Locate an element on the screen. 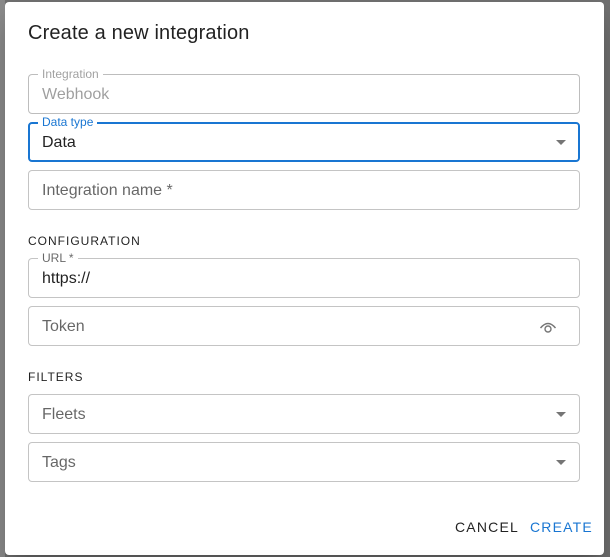  integration-name-input: Integration name * is located at coordinates (304, 190).